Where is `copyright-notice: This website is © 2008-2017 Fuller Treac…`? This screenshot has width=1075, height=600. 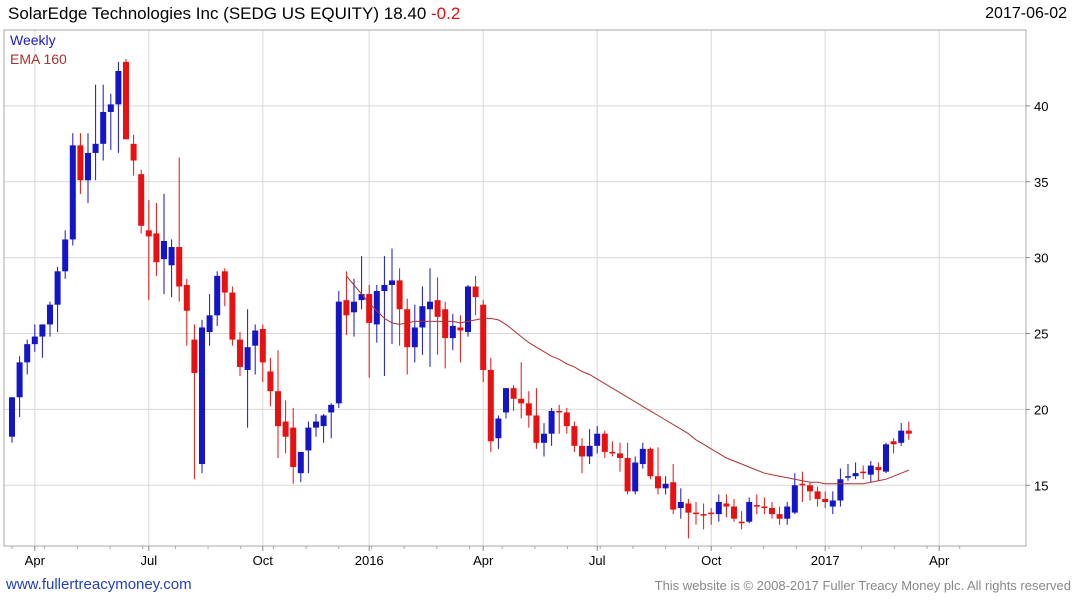 copyright-notice: This website is © 2008-2017 Fuller Treac… is located at coordinates (862, 585).